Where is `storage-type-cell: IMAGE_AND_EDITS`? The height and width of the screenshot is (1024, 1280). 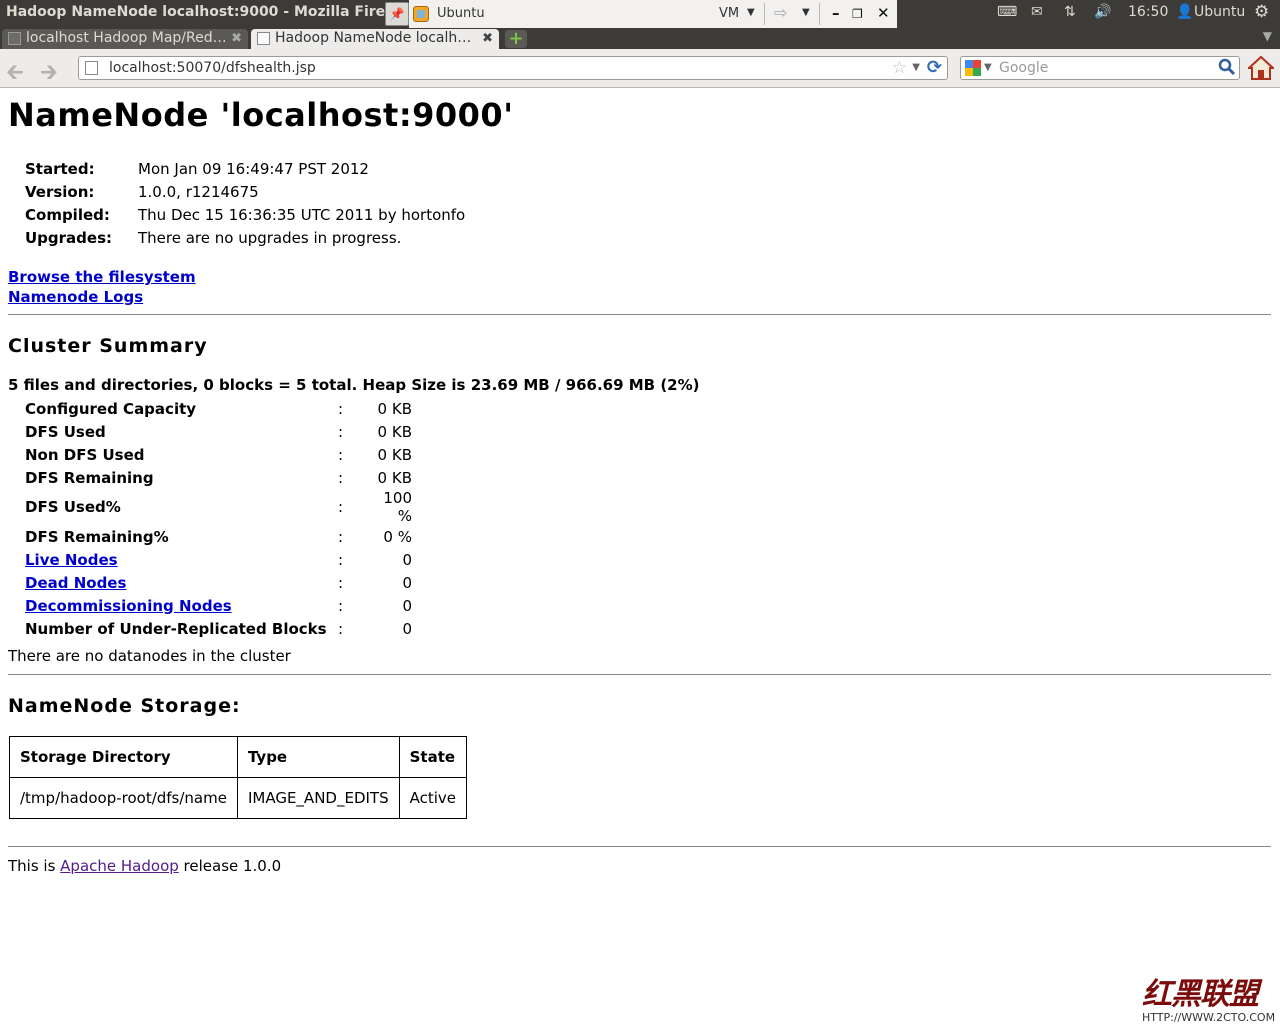
storage-type-cell: IMAGE_AND_EDITS is located at coordinates (318, 798).